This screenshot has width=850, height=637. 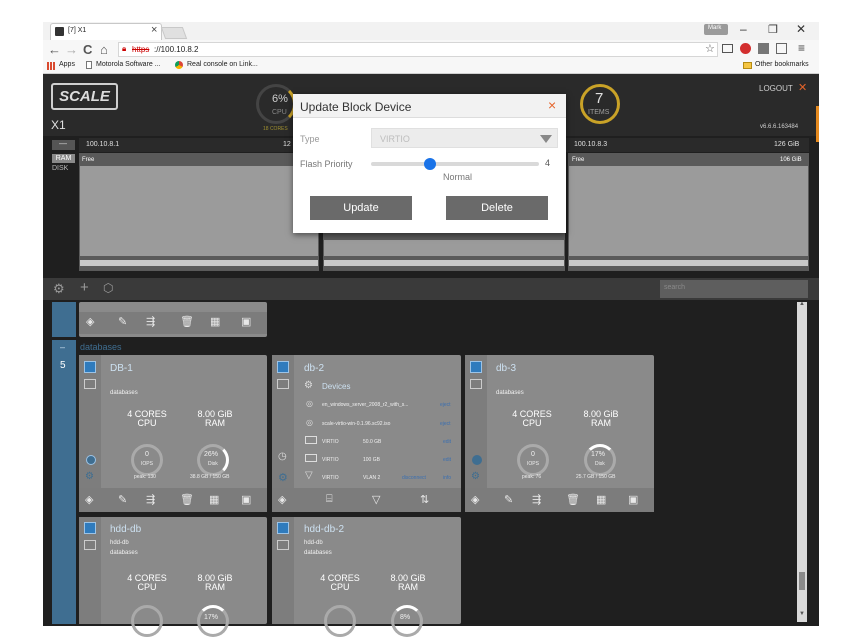 I want to click on update-button: Update, so click(x=361, y=208).